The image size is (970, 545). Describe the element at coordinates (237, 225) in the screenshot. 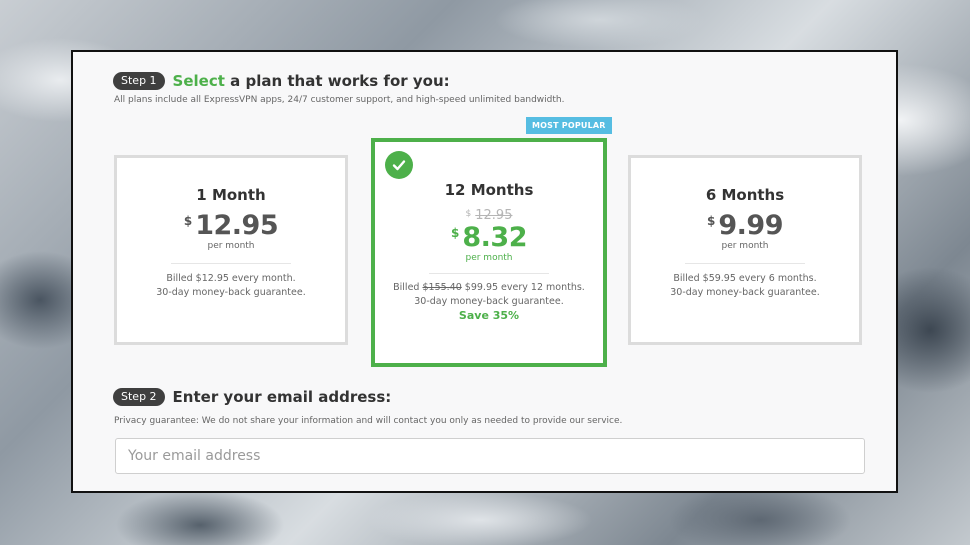

I see `price-amount: 12.95` at that location.